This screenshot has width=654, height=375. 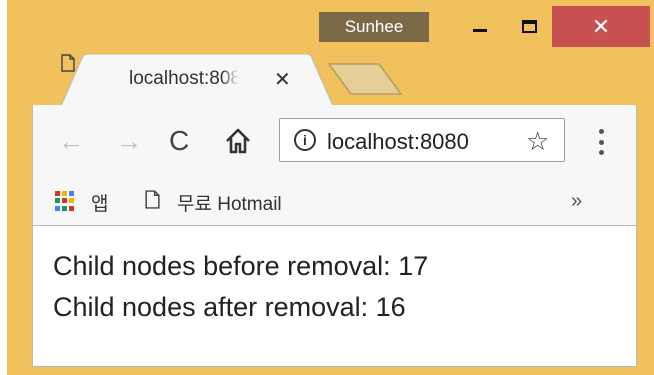 I want to click on result-line-after: Child nodes after removal: 16, so click(x=229, y=307).